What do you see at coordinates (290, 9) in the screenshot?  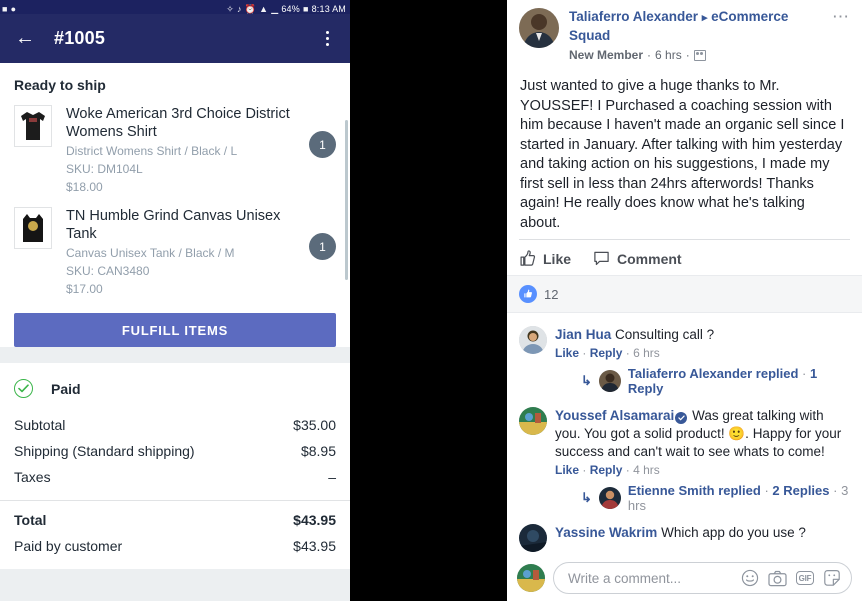 I see `battery-percent: 64%` at bounding box center [290, 9].